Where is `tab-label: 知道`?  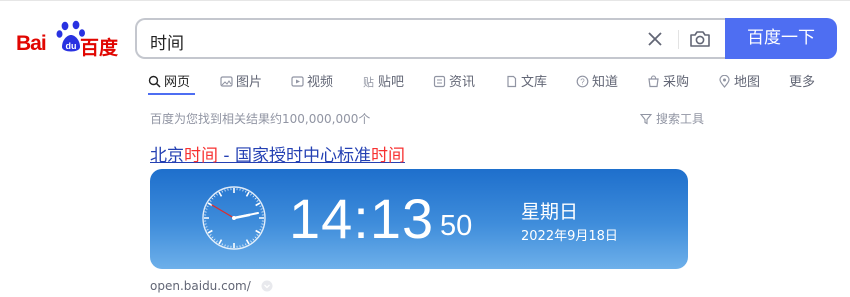
tab-label: 知道 is located at coordinates (605, 82).